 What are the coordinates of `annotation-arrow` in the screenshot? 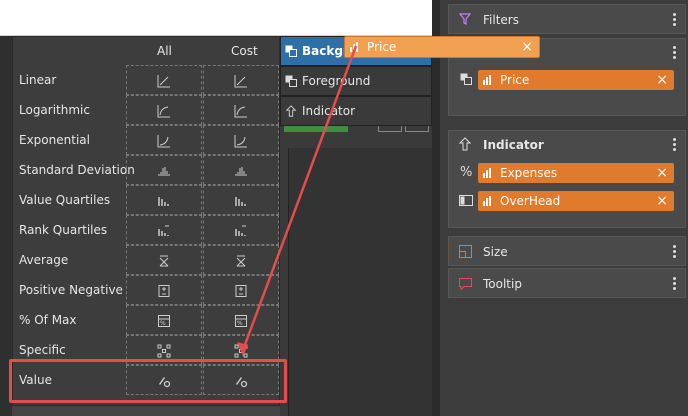 It's located at (297, 200).